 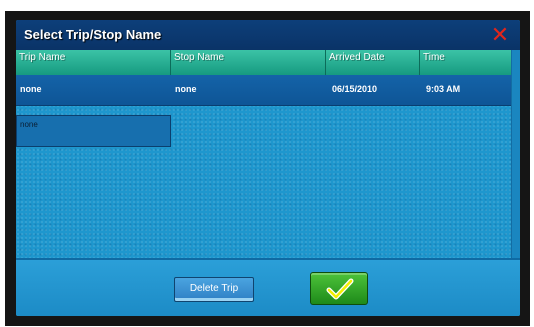 What do you see at coordinates (264, 90) in the screenshot?
I see `table-row: none none 06/15/2010 9:03 AM` at bounding box center [264, 90].